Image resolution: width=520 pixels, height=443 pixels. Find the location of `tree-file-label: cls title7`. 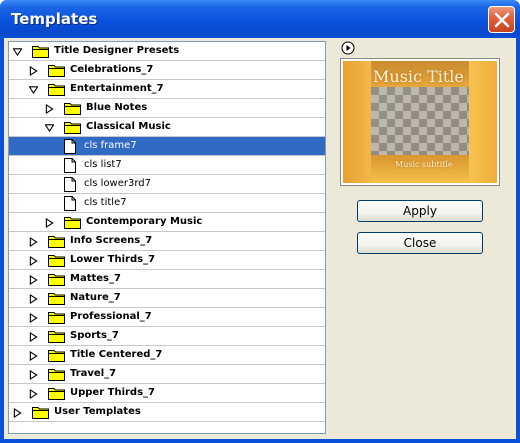

tree-file-label: cls title7 is located at coordinates (105, 202).